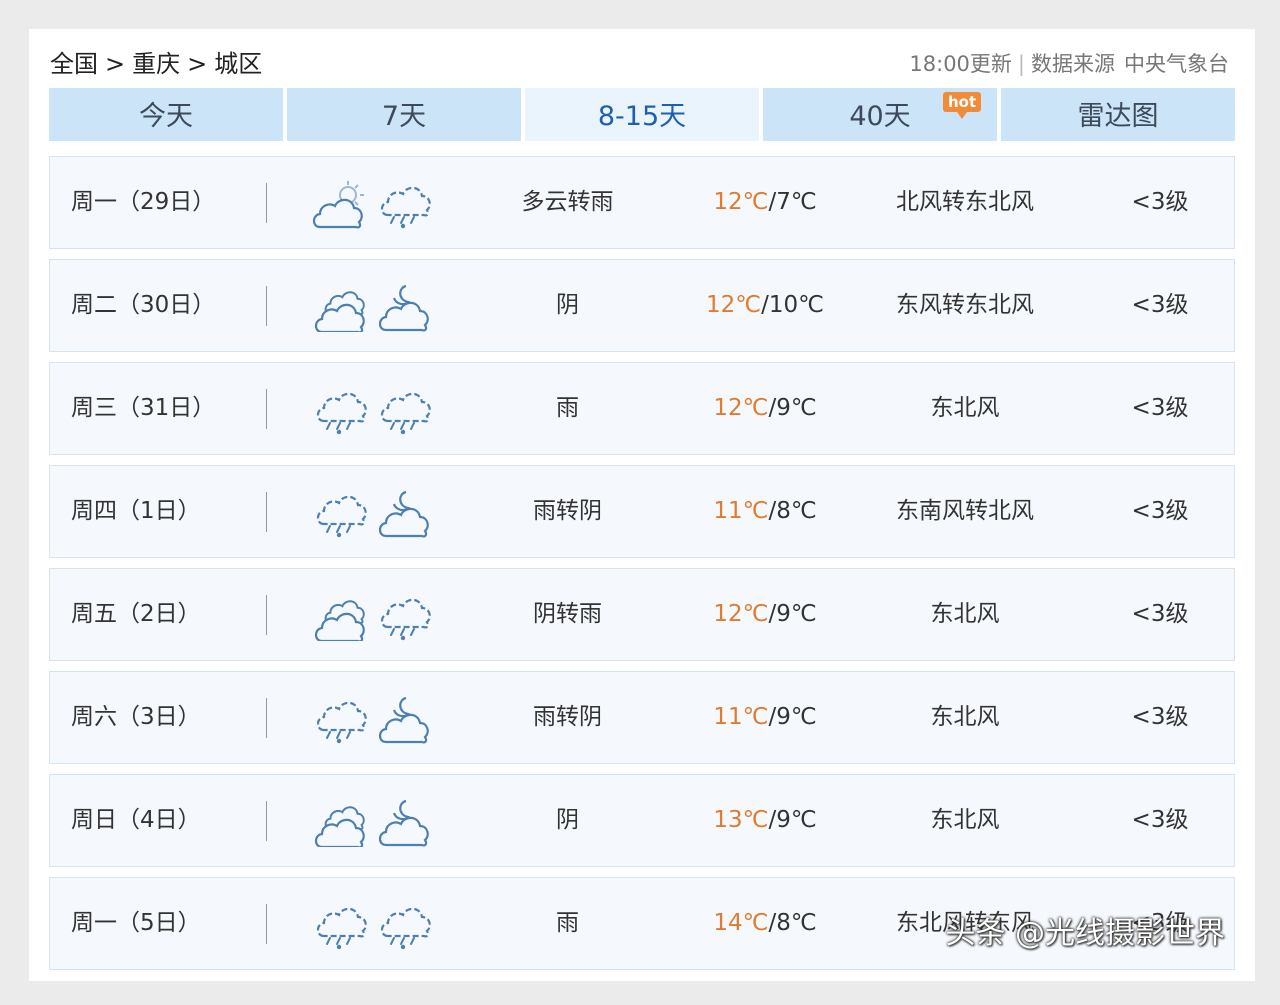 The width and height of the screenshot is (1280, 1005). What do you see at coordinates (642, 202) in the screenshot?
I see `forecast-row: 周一（29日） 多云转雨 12℃/7℃ 北风转东北风 <3级` at bounding box center [642, 202].